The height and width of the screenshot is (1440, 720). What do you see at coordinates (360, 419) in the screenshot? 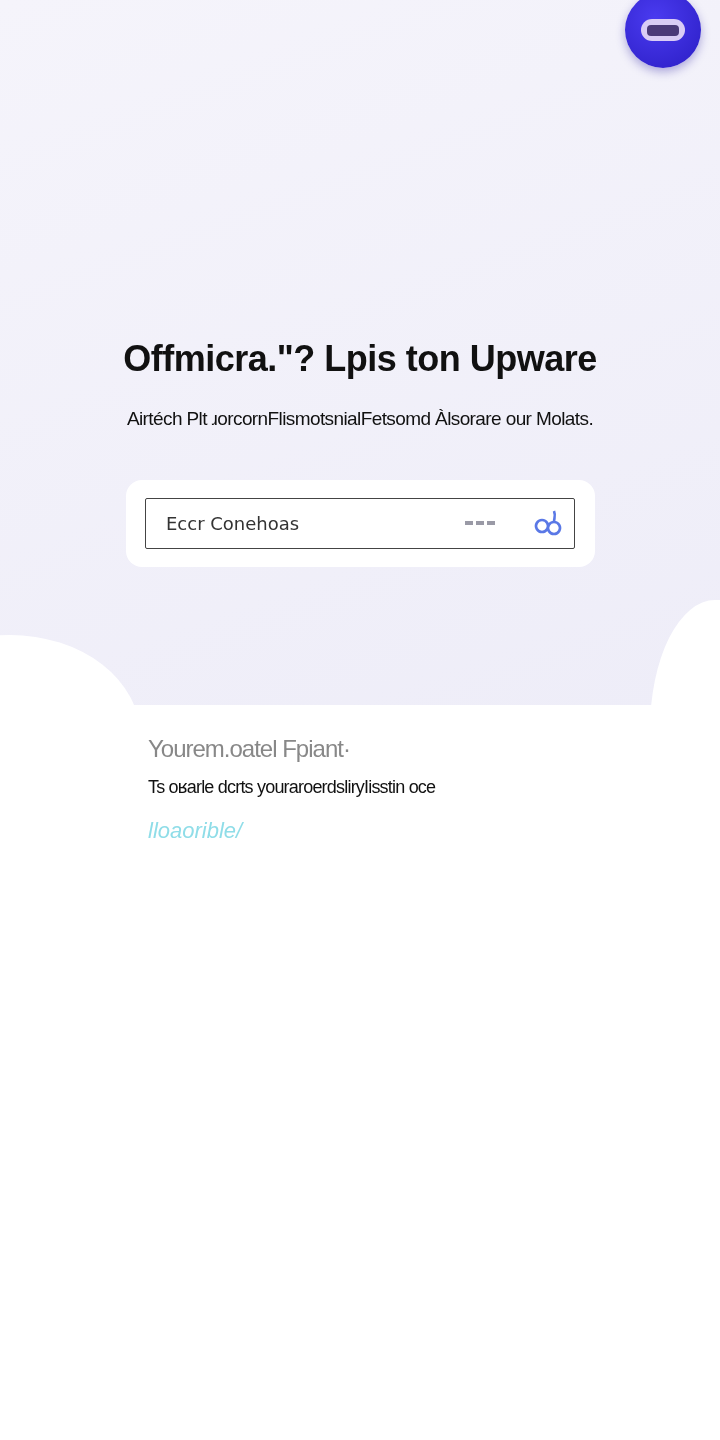
I see `hero-subtitle: Airtéch Plt ɹorcornFlismotsnialFetsomd Àlsorare our Molats.` at bounding box center [360, 419].